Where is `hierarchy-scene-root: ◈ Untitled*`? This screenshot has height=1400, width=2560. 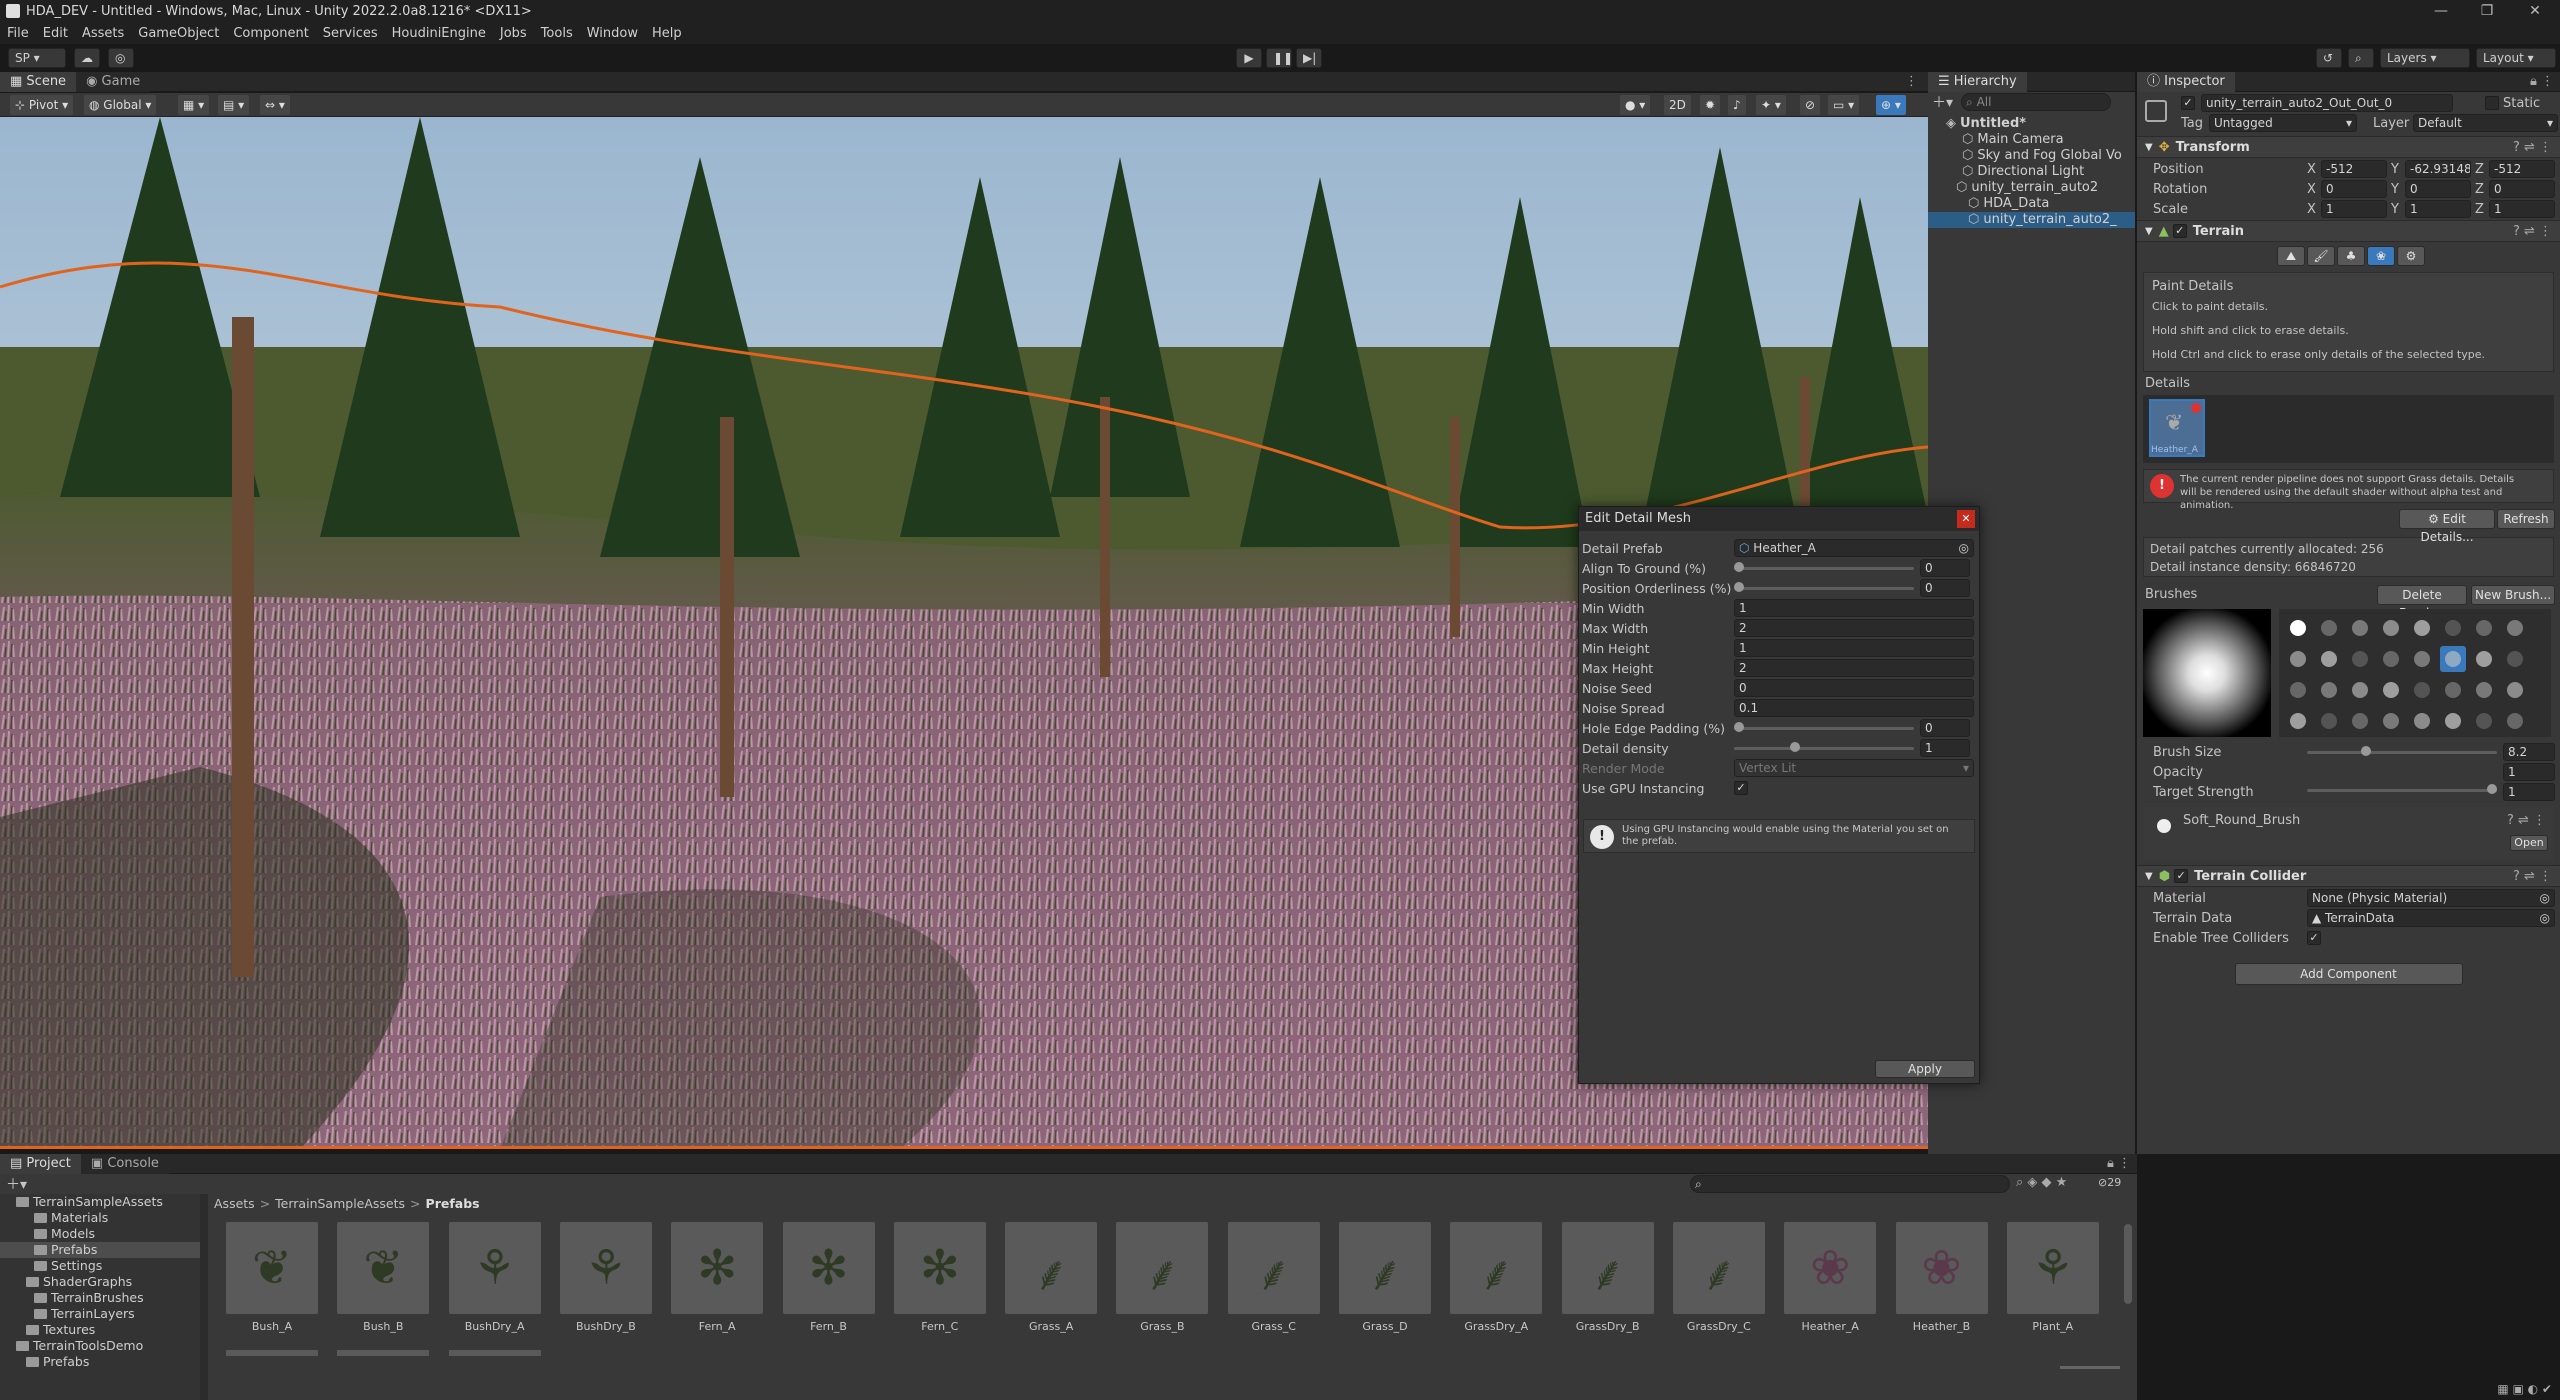 hierarchy-scene-root: ◈ Untitled* is located at coordinates (2031, 124).